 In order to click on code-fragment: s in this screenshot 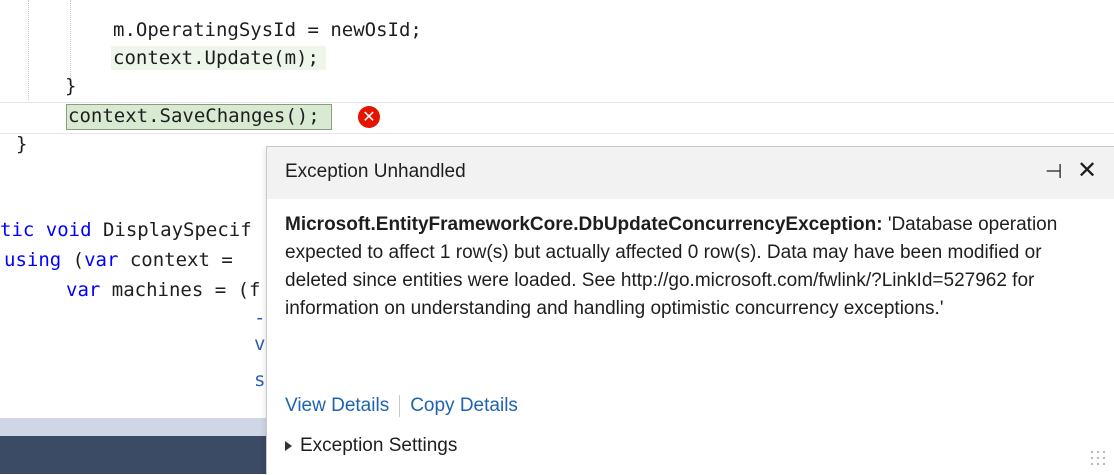, I will do `click(259, 380)`.